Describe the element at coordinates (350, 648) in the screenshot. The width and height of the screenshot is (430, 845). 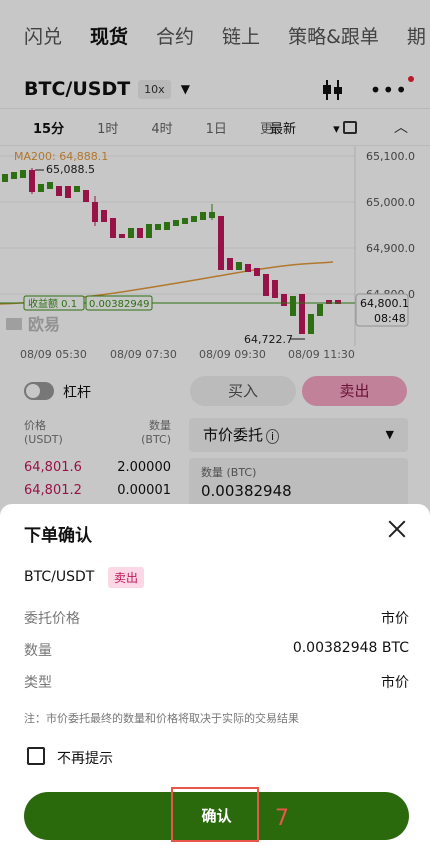
I see `detail-value: 0.00382948 BTC` at that location.